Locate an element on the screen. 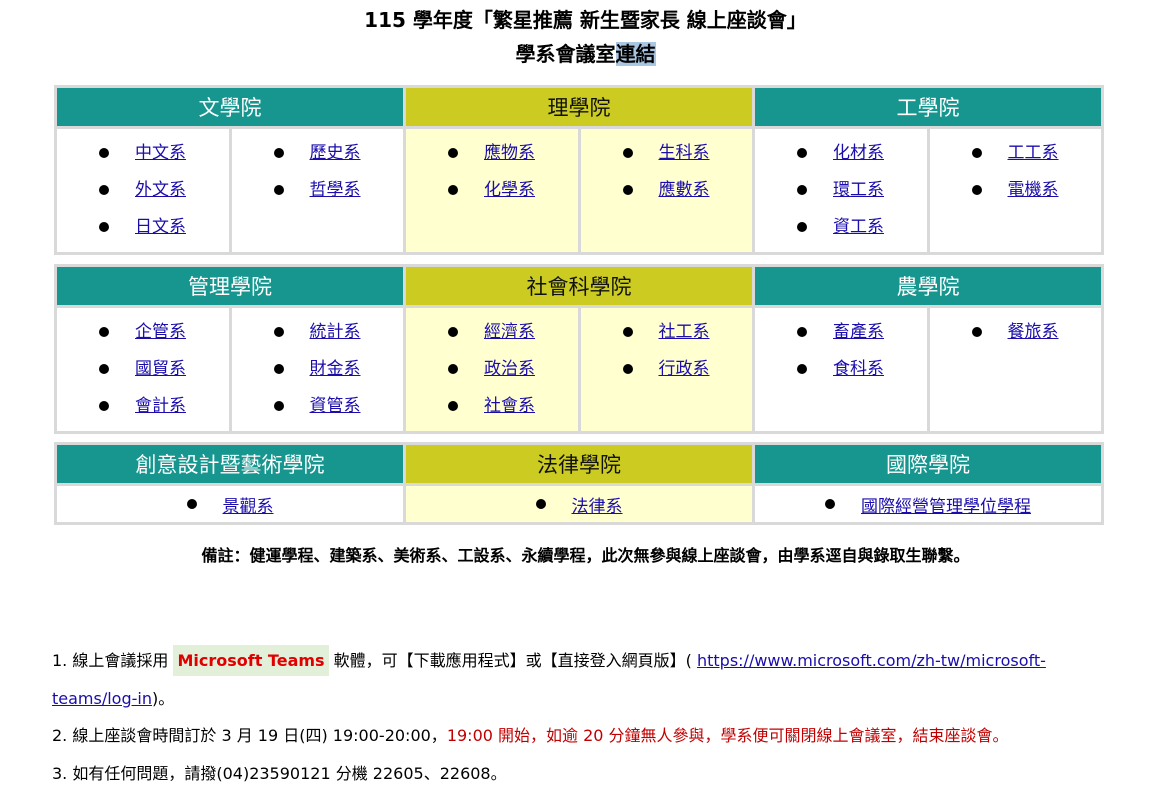  dept-link: 工工系 is located at coordinates (1033, 153).